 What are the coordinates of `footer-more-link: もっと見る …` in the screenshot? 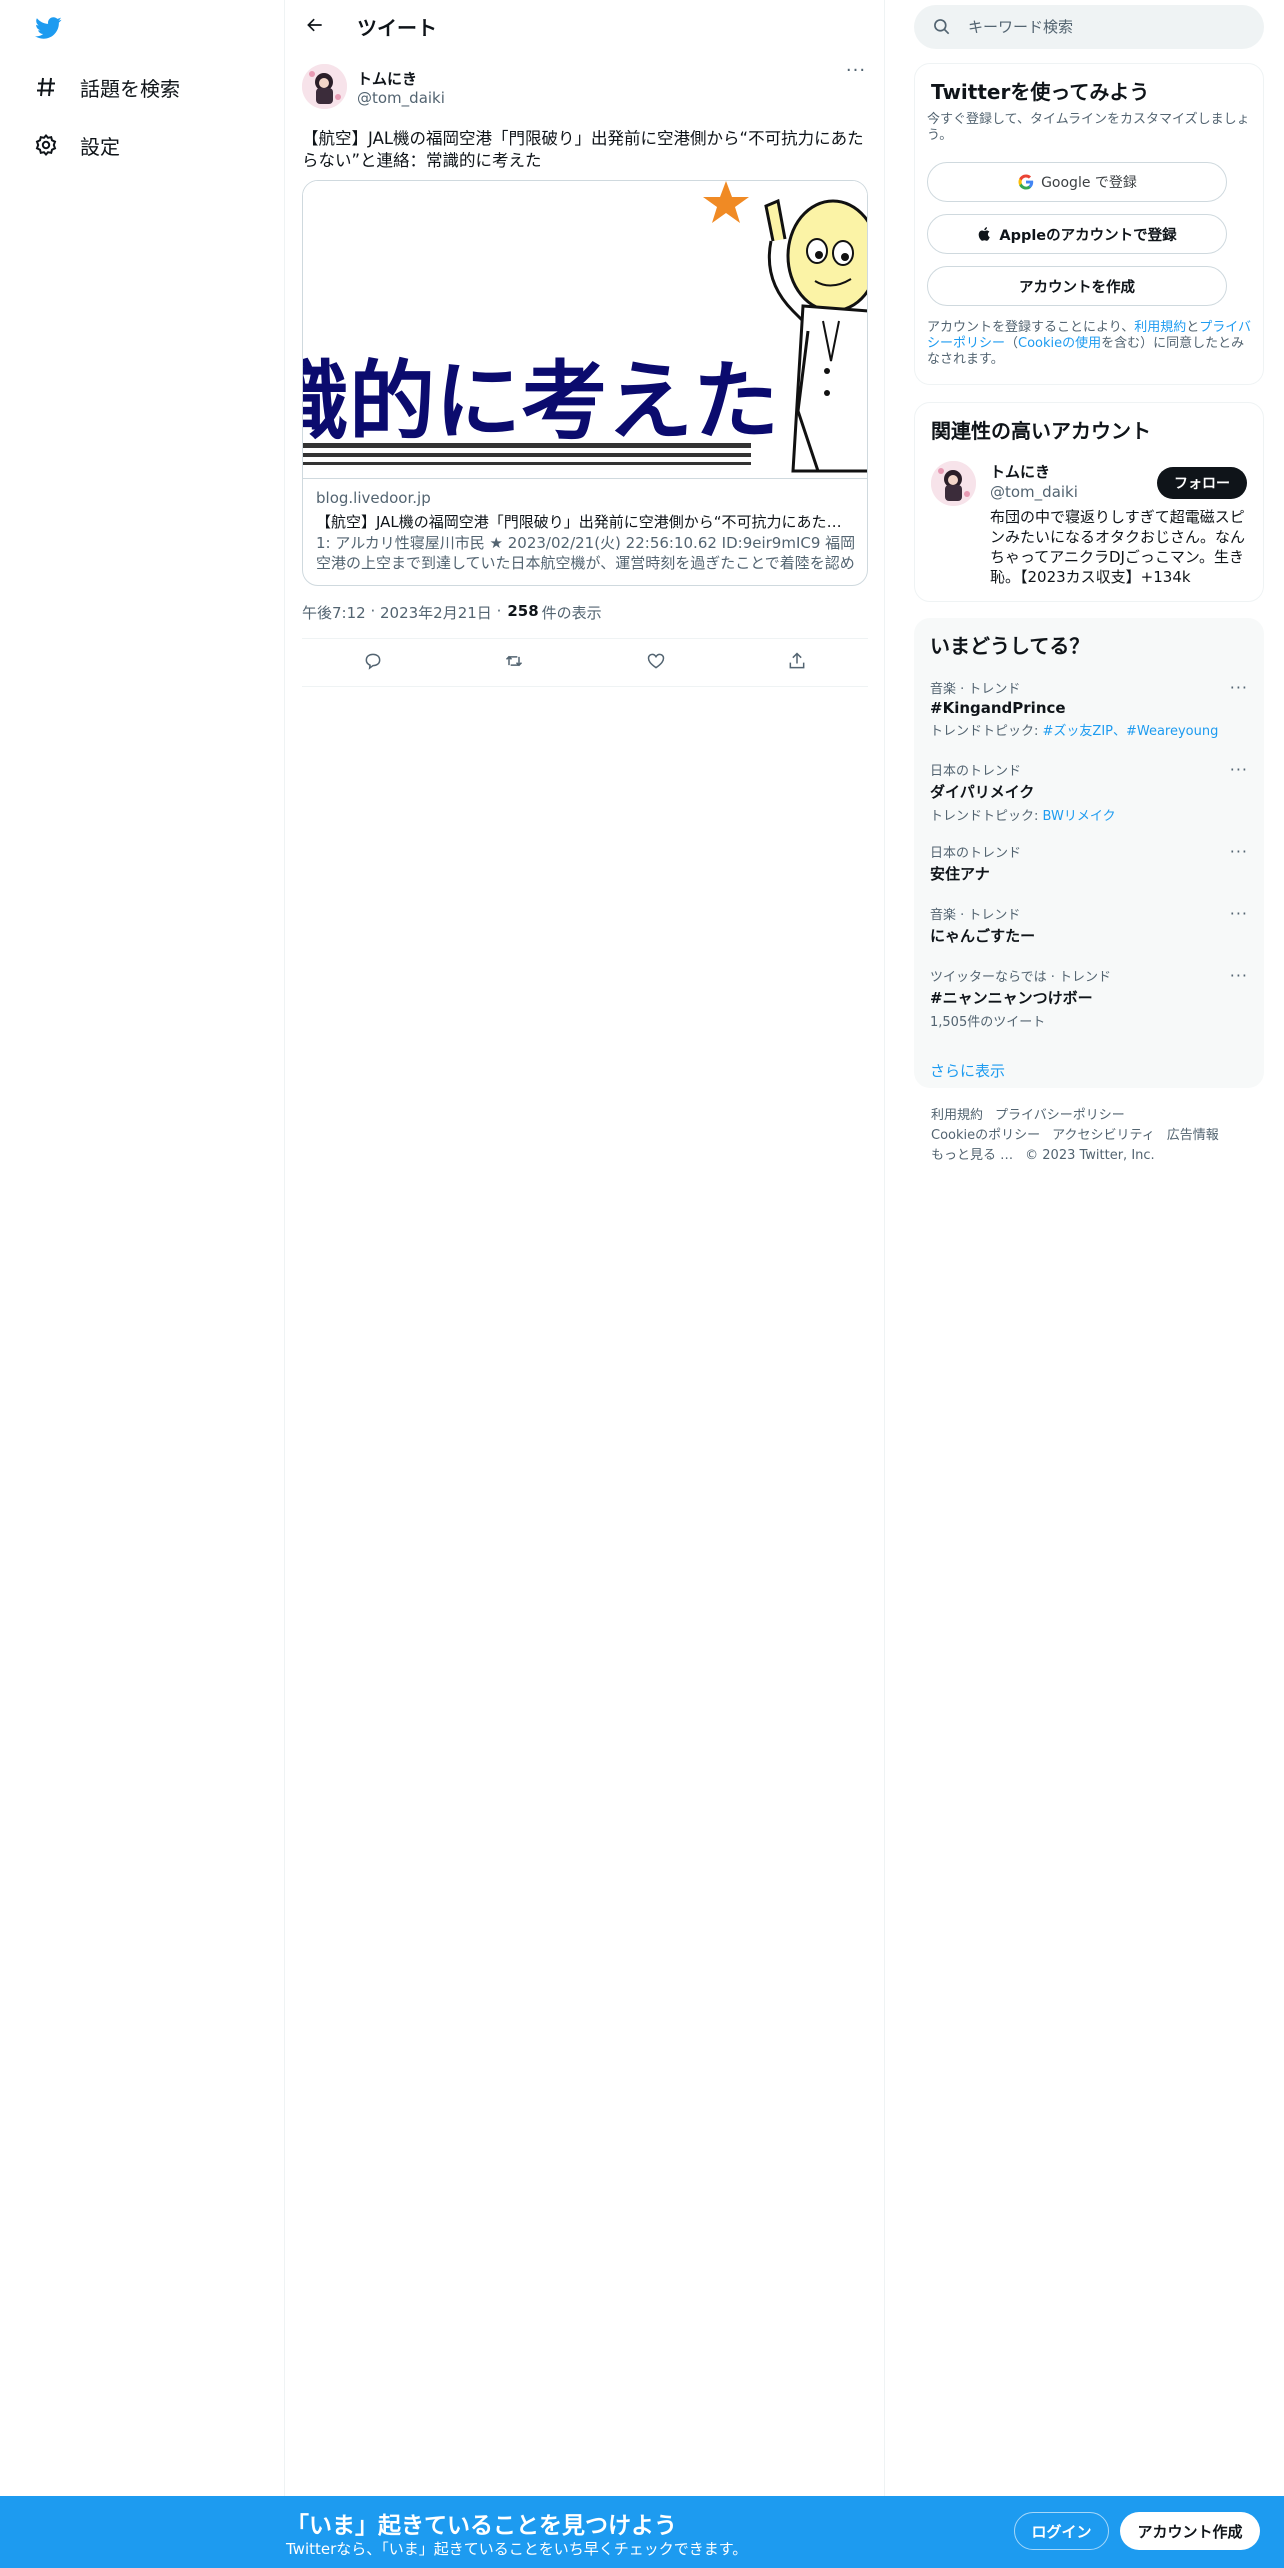 It's located at (972, 1155).